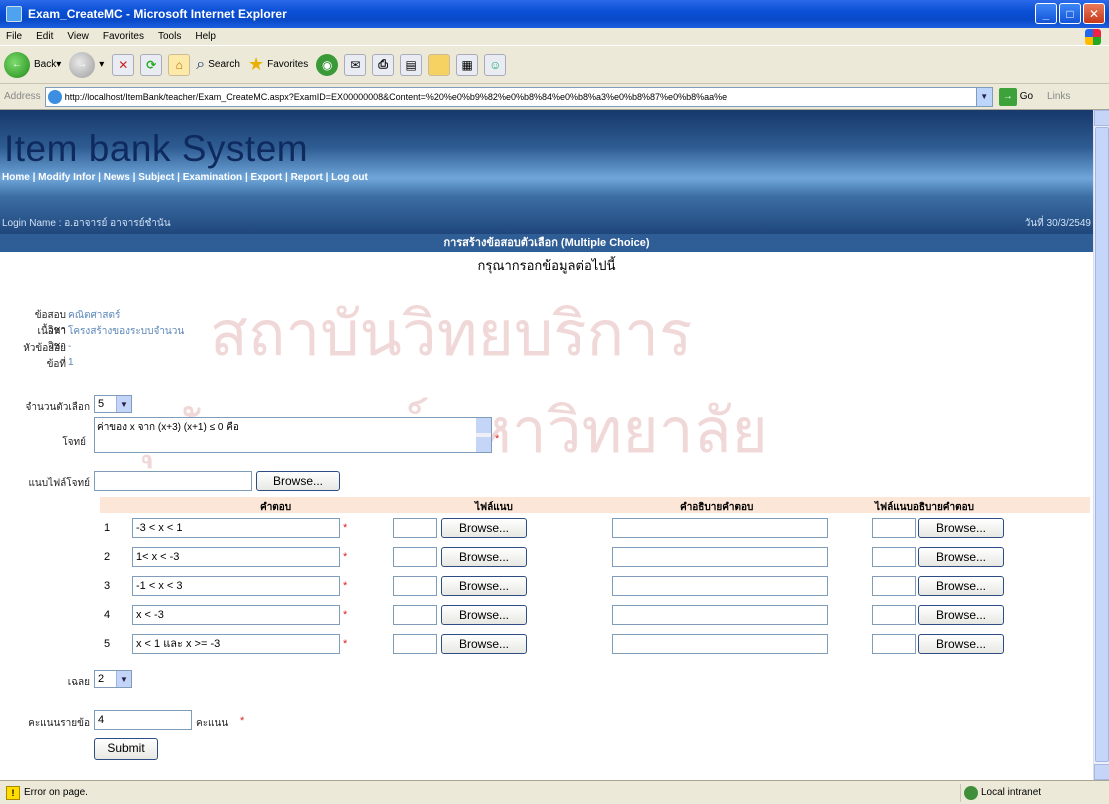 The image size is (1109, 804). Describe the element at coordinates (1033, 793) in the screenshot. I see `security-zone: Local intranet` at that location.